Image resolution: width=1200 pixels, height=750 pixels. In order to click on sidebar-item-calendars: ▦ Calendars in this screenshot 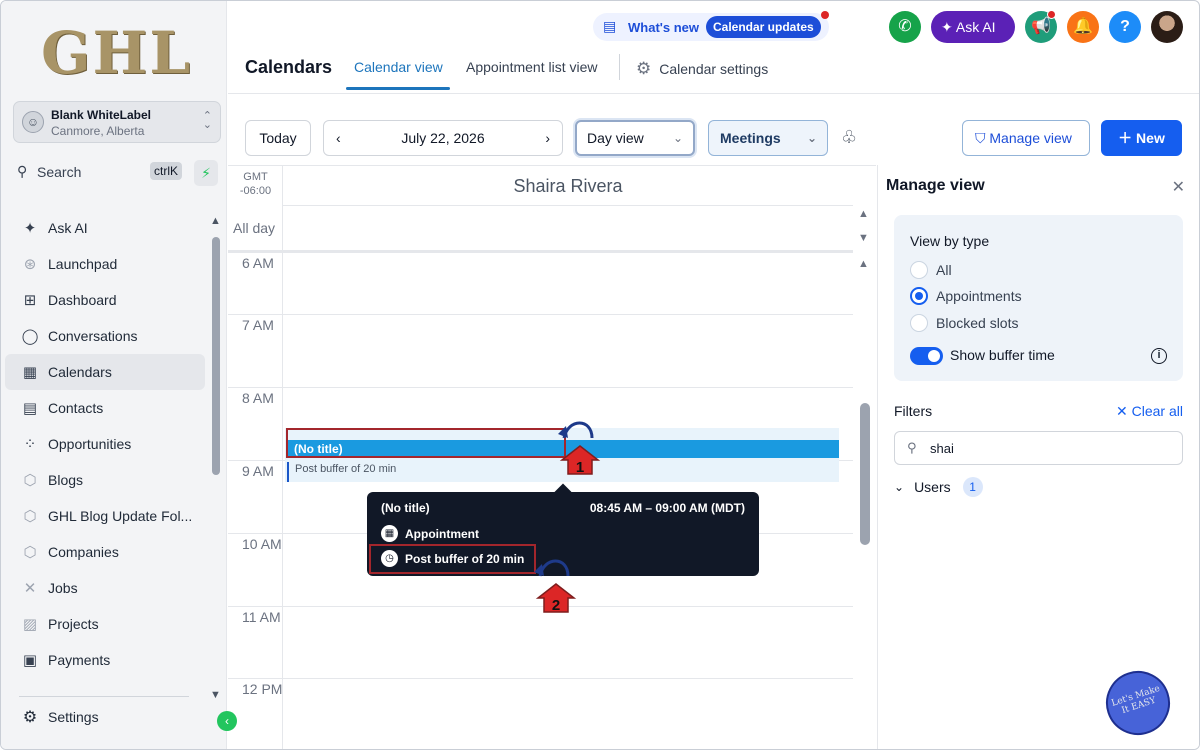, I will do `click(105, 372)`.